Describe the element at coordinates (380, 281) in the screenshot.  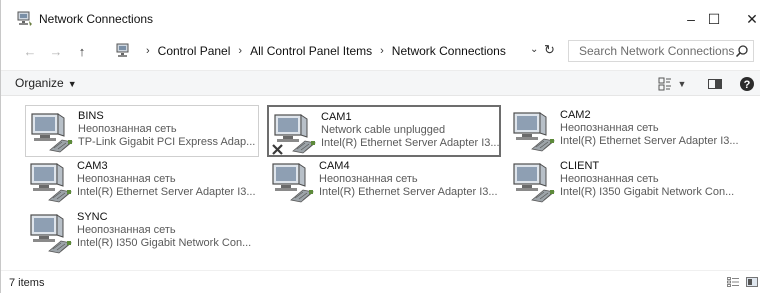
I see `status-bar: 7 items` at that location.